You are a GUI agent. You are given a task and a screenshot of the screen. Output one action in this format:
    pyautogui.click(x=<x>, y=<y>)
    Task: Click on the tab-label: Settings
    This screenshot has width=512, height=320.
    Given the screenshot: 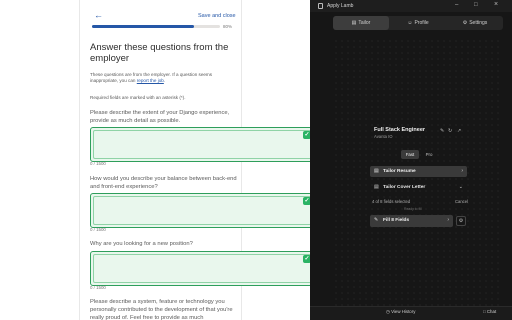 What is the action you would take?
    pyautogui.click(x=478, y=23)
    